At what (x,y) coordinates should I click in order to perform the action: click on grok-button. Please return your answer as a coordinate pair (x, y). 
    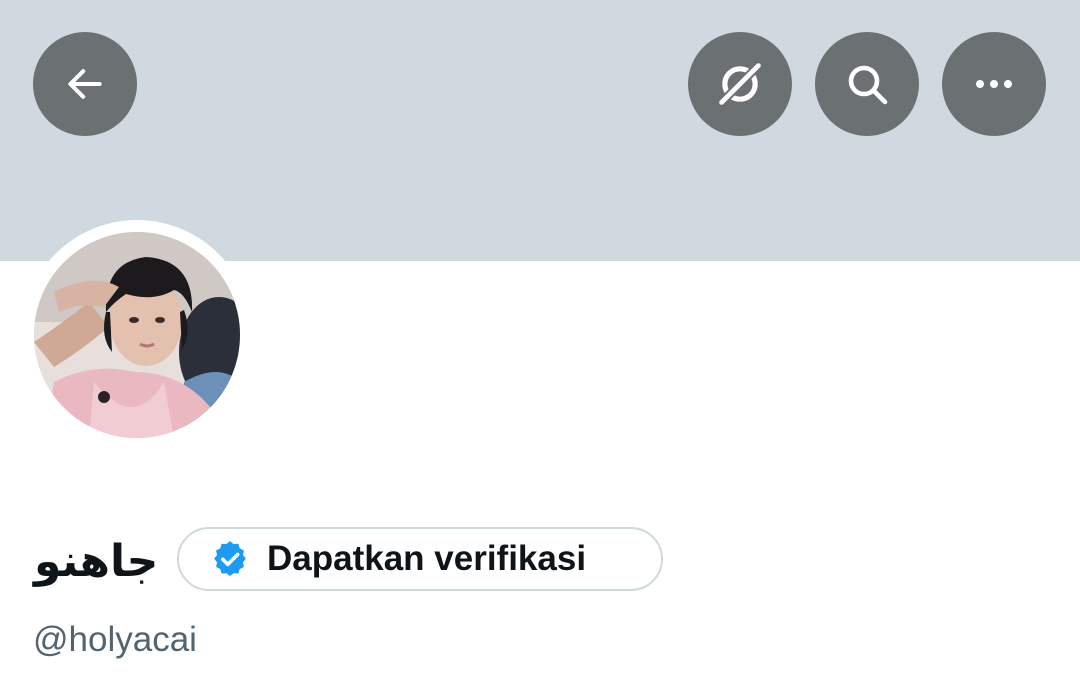
    Looking at the image, I should click on (740, 84).